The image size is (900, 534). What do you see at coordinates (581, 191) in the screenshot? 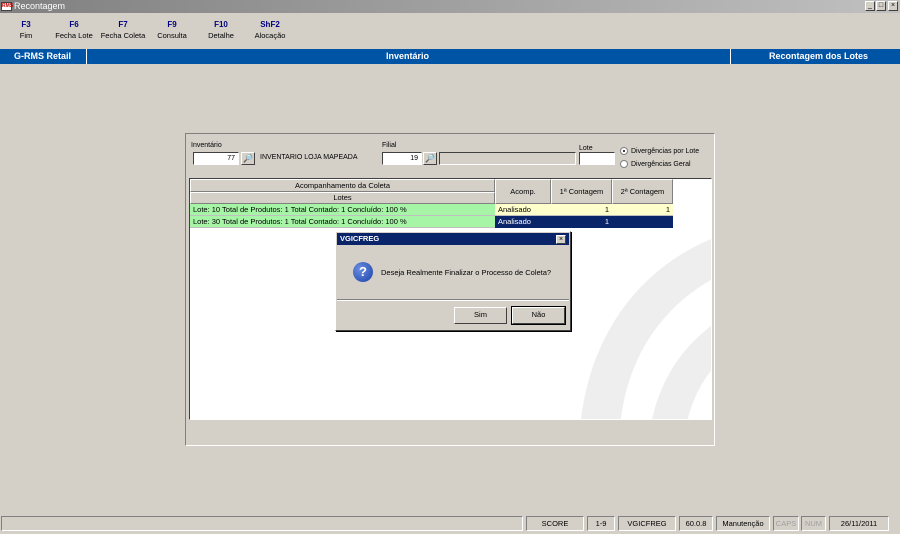
I see `col-header-1-contagem: 1ª Contagem` at bounding box center [581, 191].